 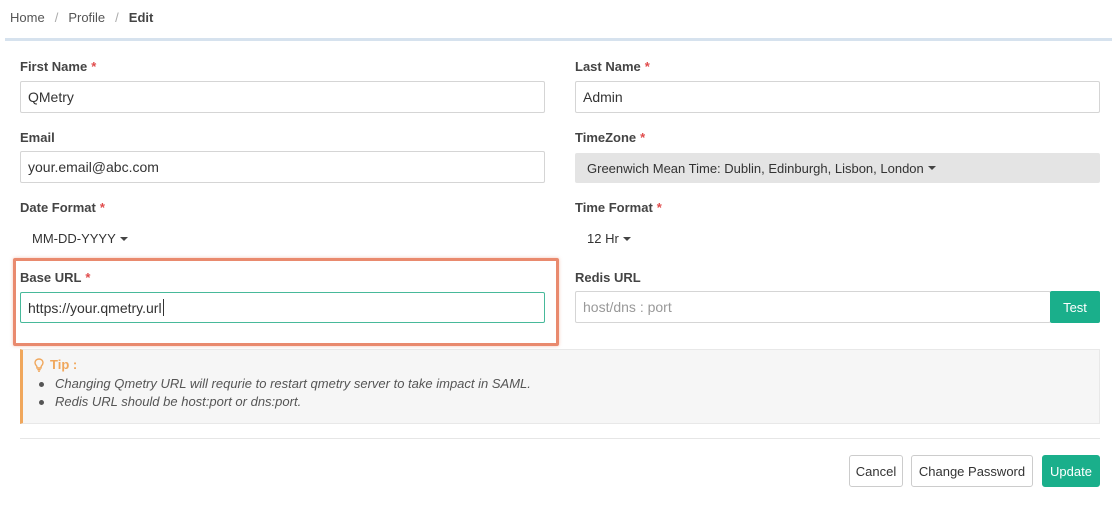 What do you see at coordinates (837, 97) in the screenshot?
I see `last-name-input: Admin` at bounding box center [837, 97].